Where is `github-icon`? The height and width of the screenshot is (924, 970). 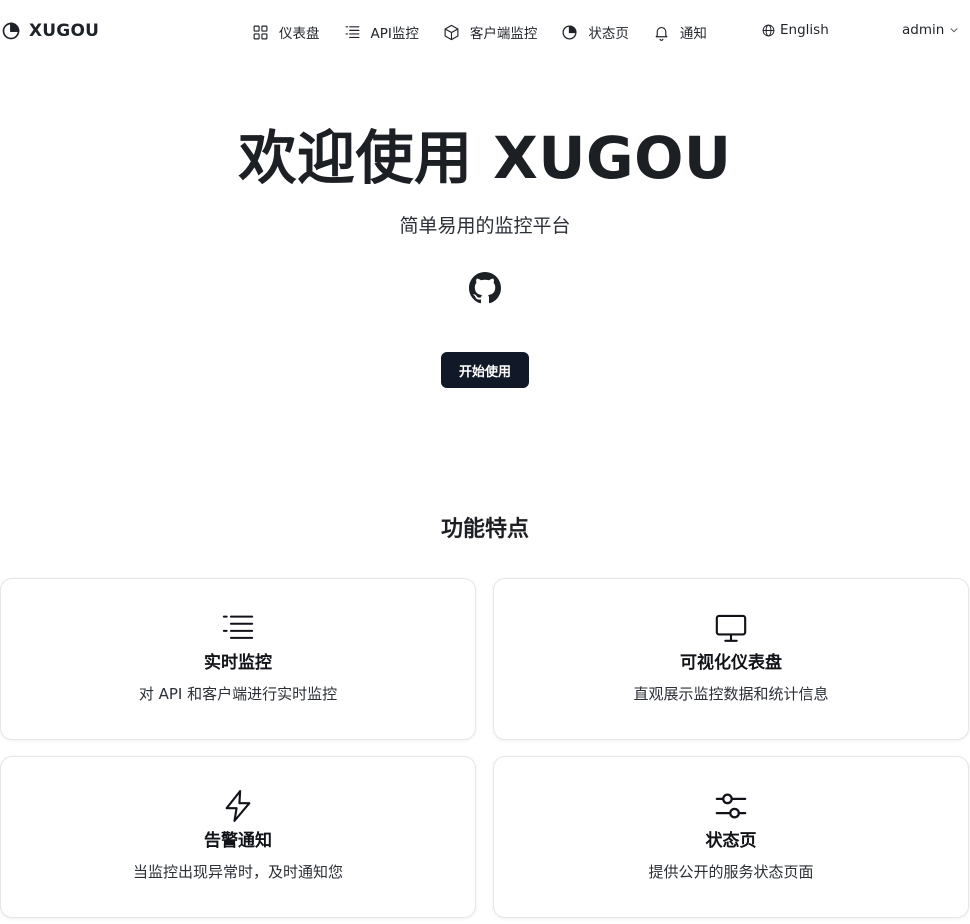
github-icon is located at coordinates (485, 288).